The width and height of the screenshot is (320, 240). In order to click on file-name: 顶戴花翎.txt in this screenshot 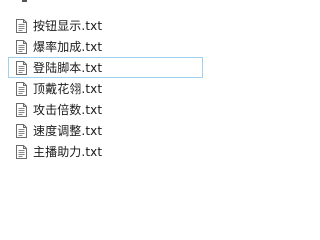, I will do `click(68, 88)`.